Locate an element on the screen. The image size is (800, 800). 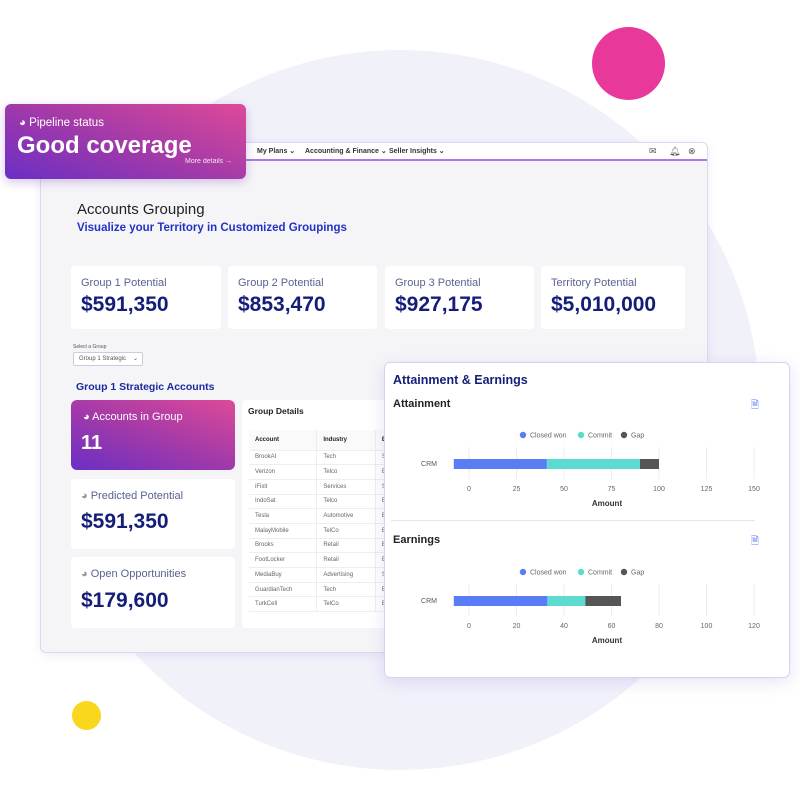
column-header: Industry is located at coordinates (346, 440).